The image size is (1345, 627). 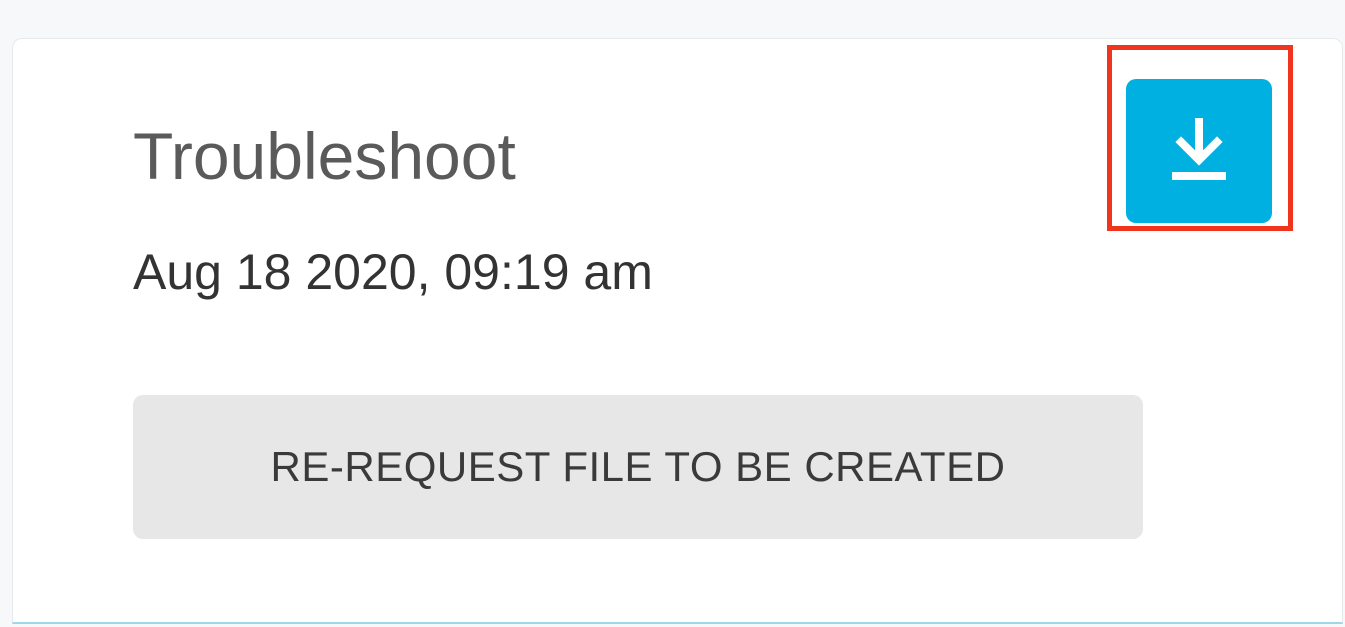 What do you see at coordinates (393, 272) in the screenshot?
I see `file-timestamp: Aug 18 2020, 09:19 am` at bounding box center [393, 272].